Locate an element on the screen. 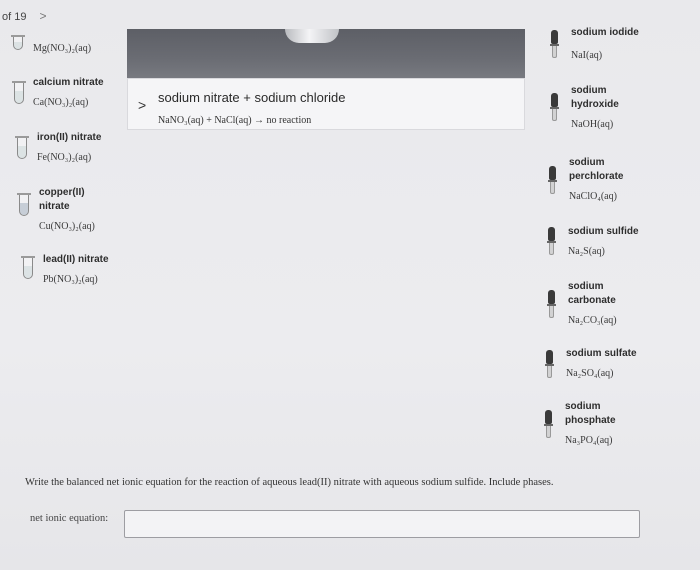 This screenshot has width=700, height=570. answer-label: net ionic equation: is located at coordinates (69, 518).